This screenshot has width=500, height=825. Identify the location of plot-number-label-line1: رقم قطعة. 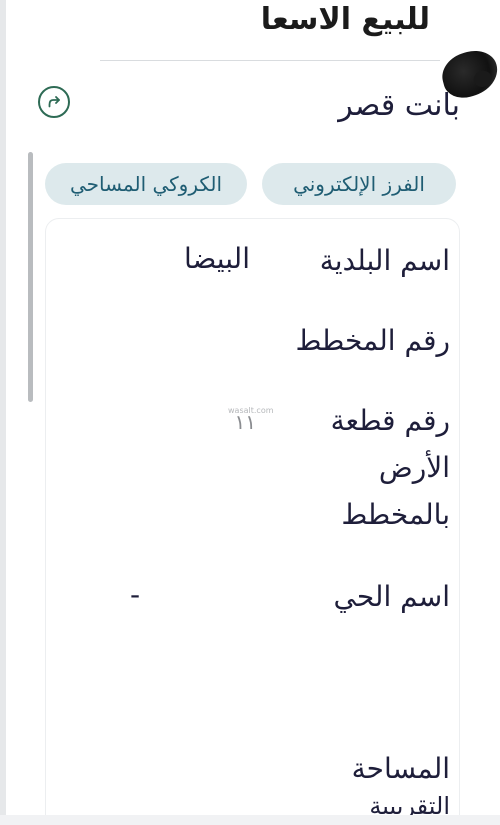
(390, 420).